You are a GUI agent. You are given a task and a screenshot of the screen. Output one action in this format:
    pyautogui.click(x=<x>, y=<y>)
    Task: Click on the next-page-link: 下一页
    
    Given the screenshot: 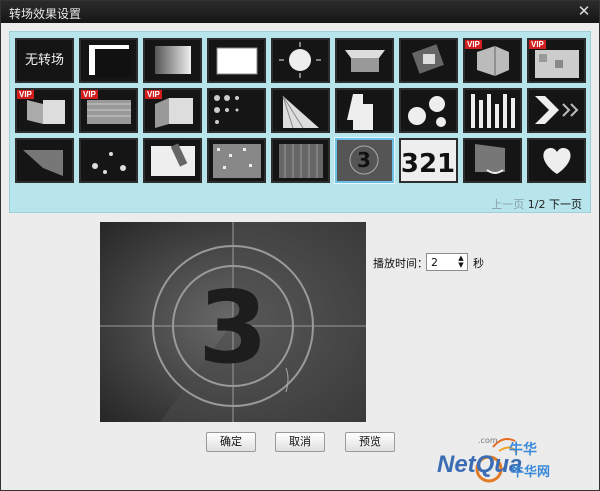 What is the action you would take?
    pyautogui.click(x=565, y=204)
    